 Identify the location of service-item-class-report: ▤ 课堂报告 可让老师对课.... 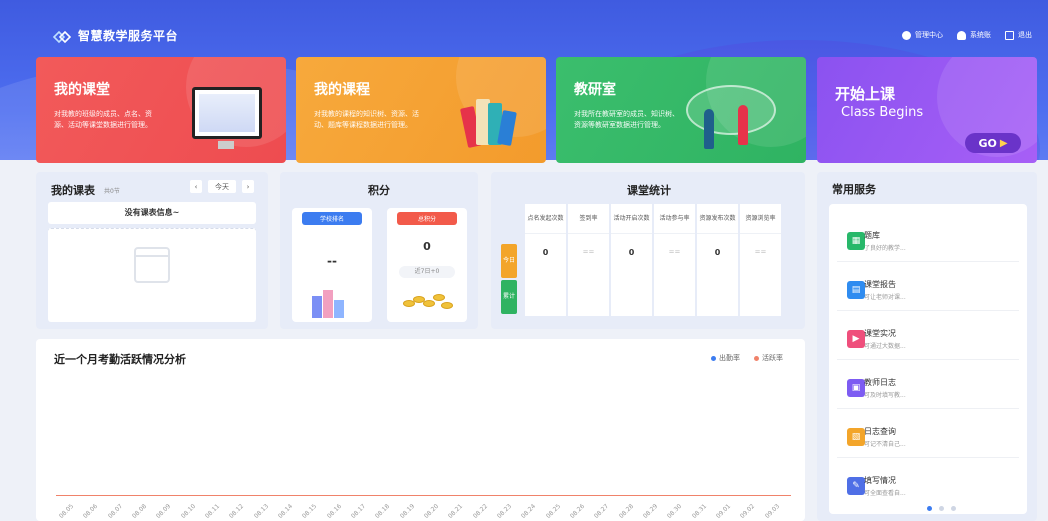
(928, 289).